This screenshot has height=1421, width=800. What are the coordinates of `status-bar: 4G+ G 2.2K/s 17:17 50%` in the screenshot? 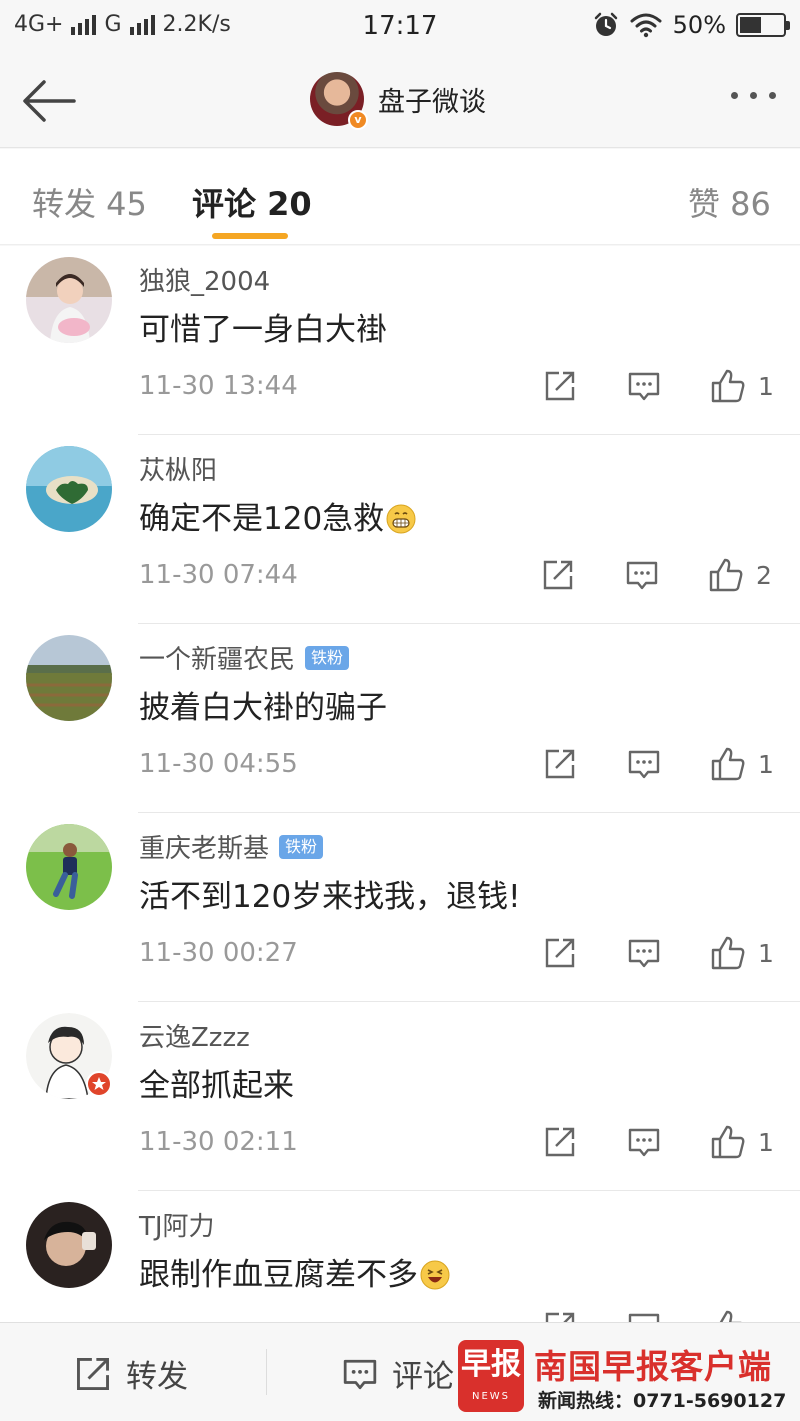 It's located at (400, 27).